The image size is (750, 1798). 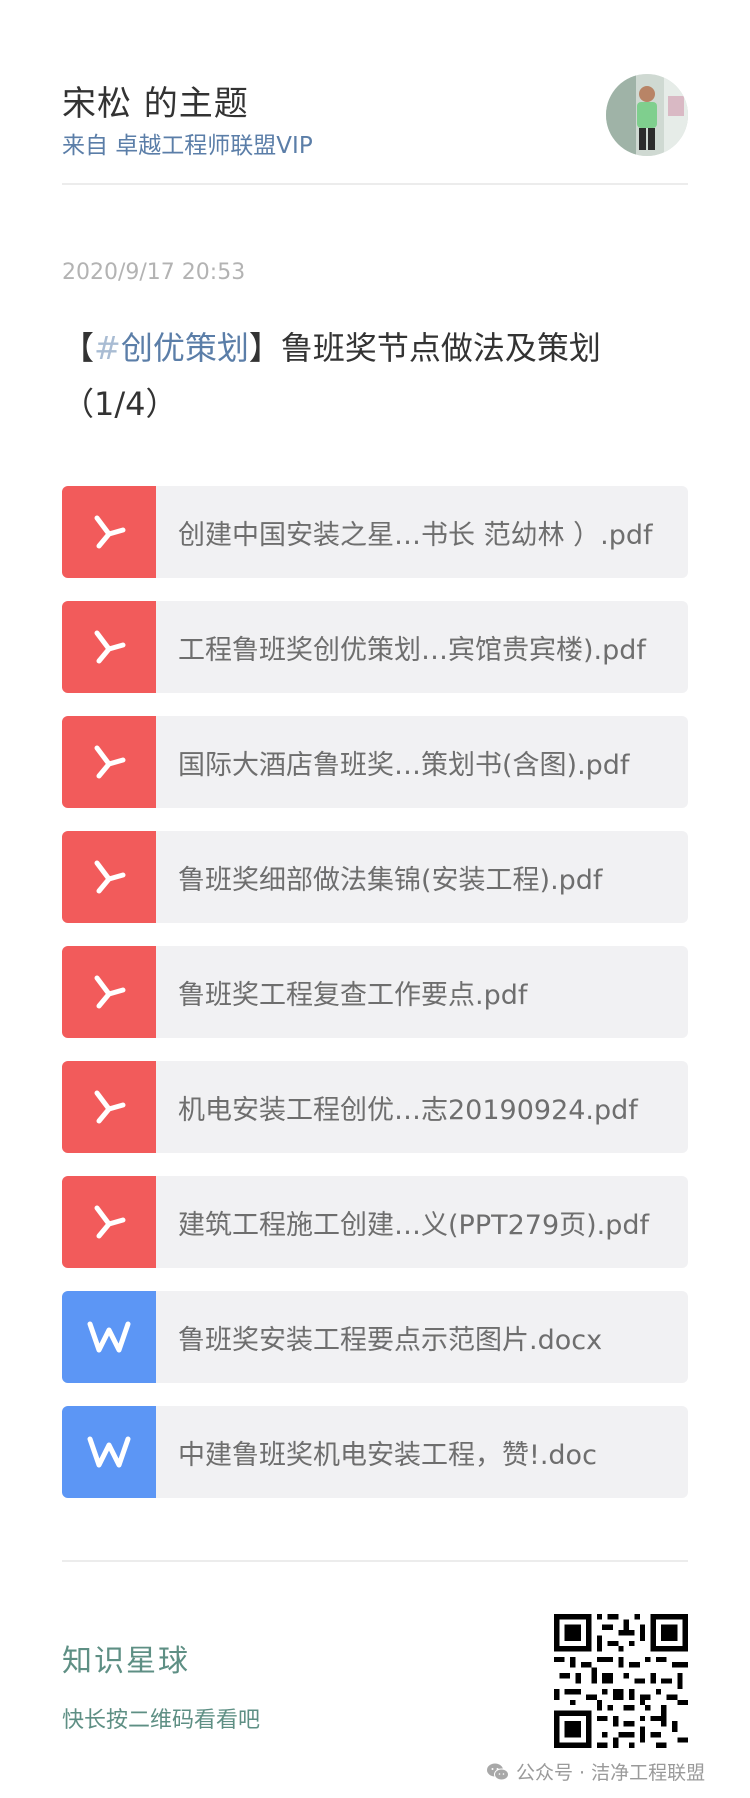 What do you see at coordinates (184, 348) in the screenshot?
I see `hashtag-label: 创优策划` at bounding box center [184, 348].